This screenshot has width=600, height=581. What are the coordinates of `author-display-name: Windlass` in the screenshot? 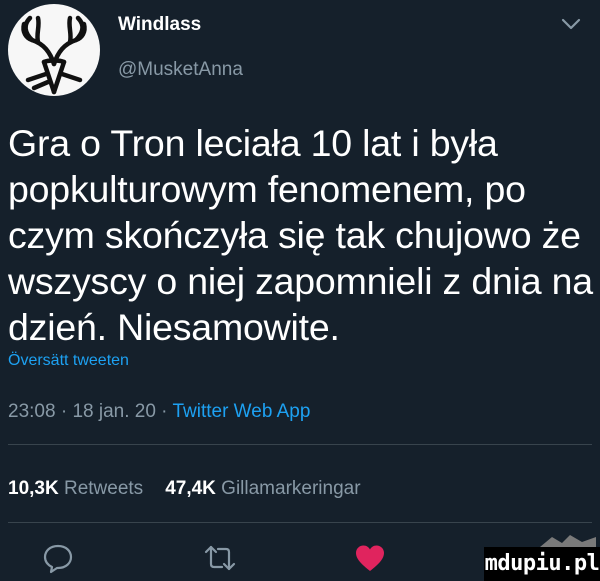 It's located at (159, 25).